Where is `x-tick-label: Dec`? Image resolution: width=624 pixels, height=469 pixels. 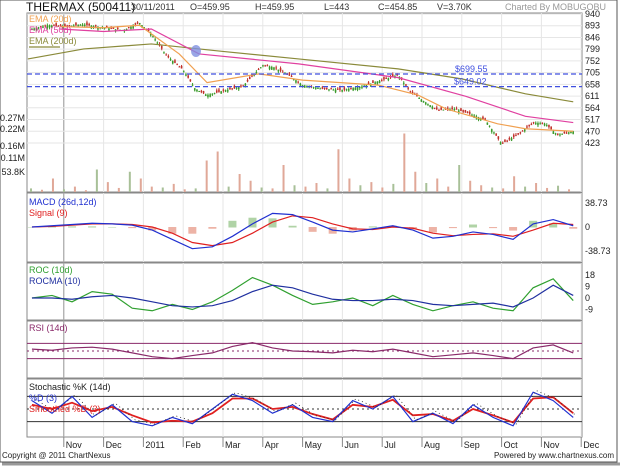 x-tick-label: Dec is located at coordinates (591, 445).